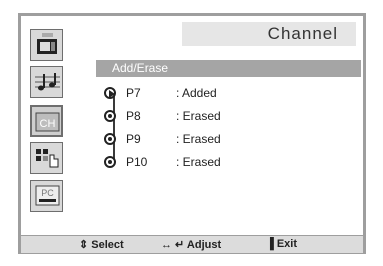  What do you see at coordinates (133, 116) in the screenshot?
I see `channel-name: P8` at bounding box center [133, 116].